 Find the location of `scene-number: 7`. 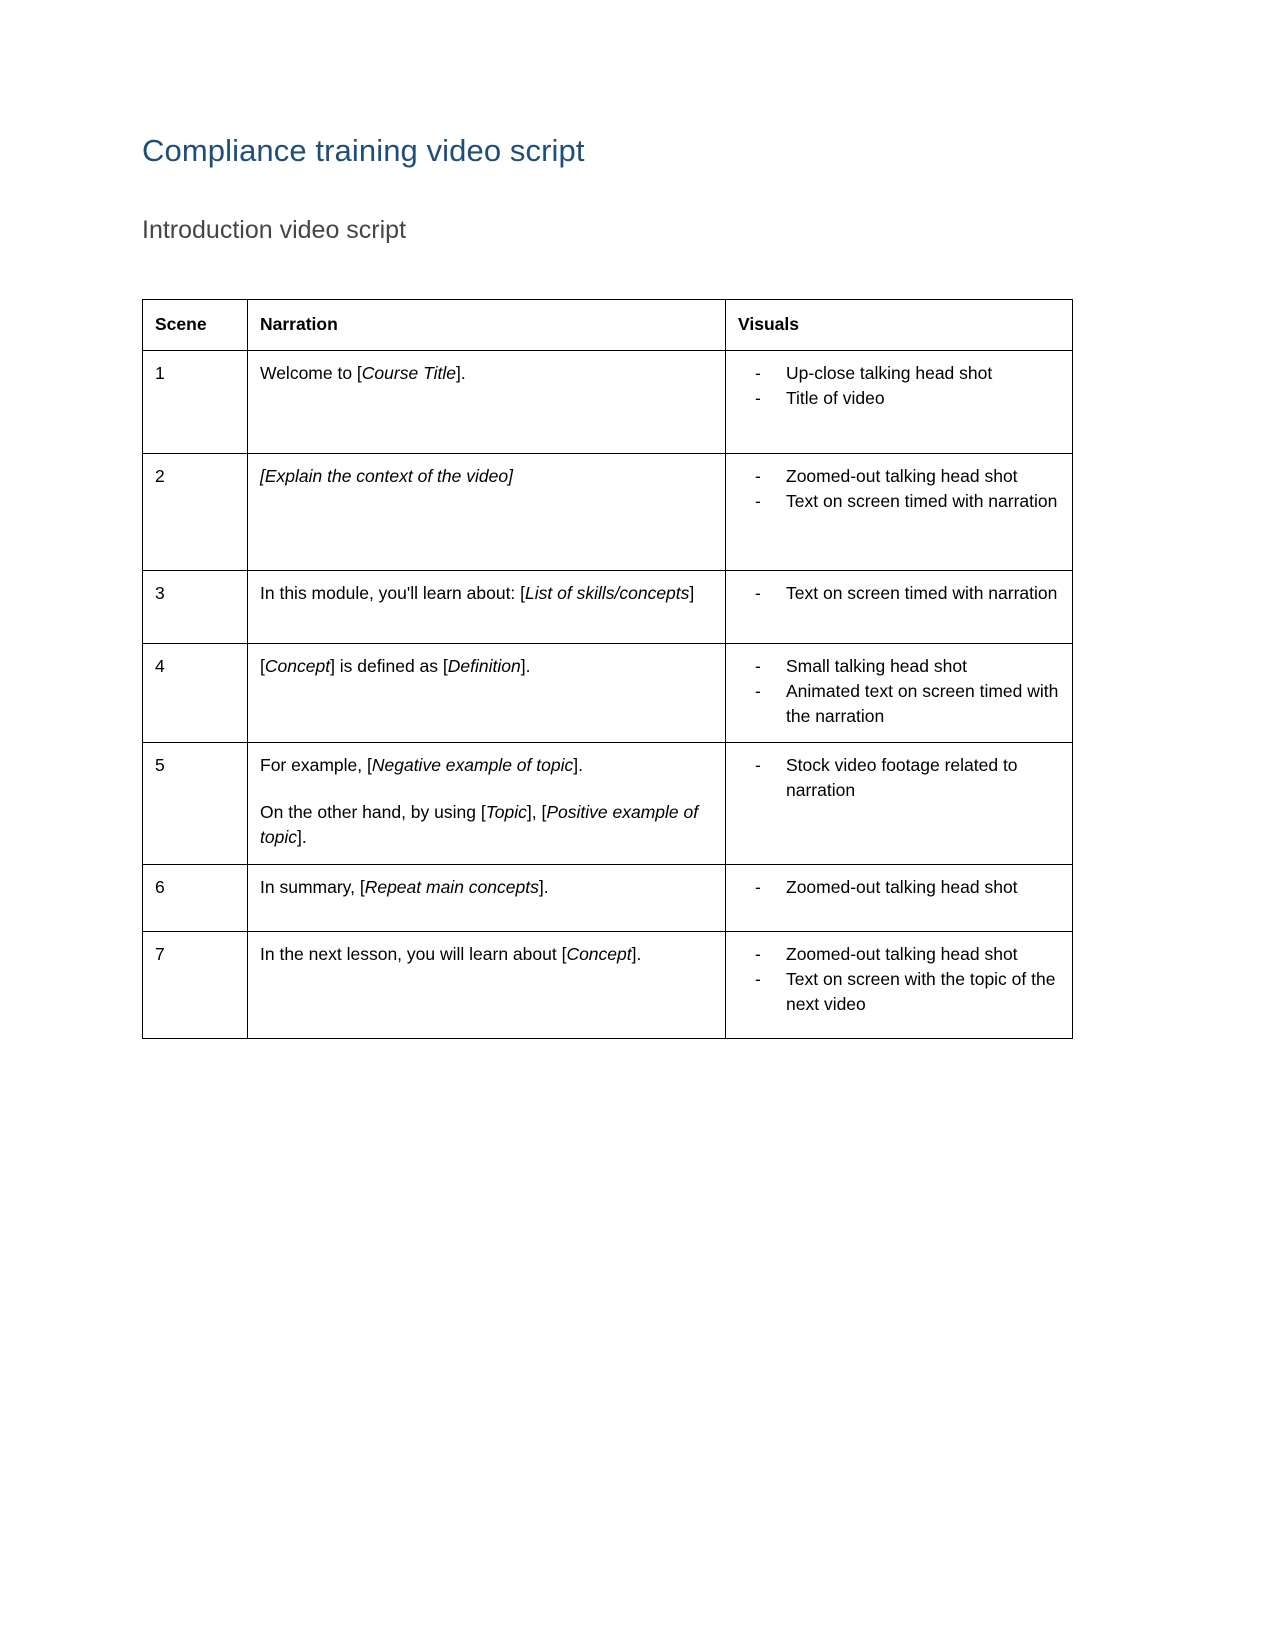

scene-number: 7 is located at coordinates (160, 953).